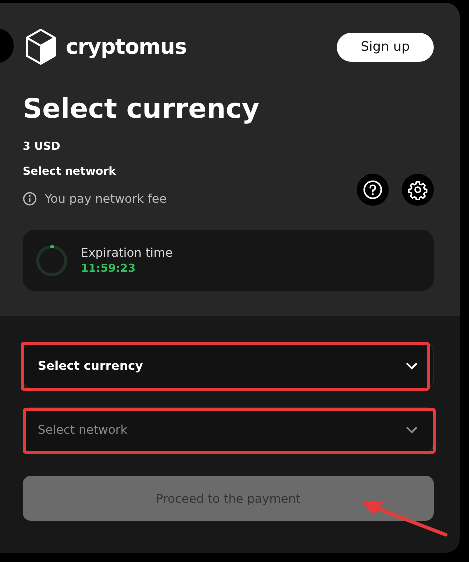  What do you see at coordinates (109, 268) in the screenshot?
I see `timer-value: 11:59:23` at bounding box center [109, 268].